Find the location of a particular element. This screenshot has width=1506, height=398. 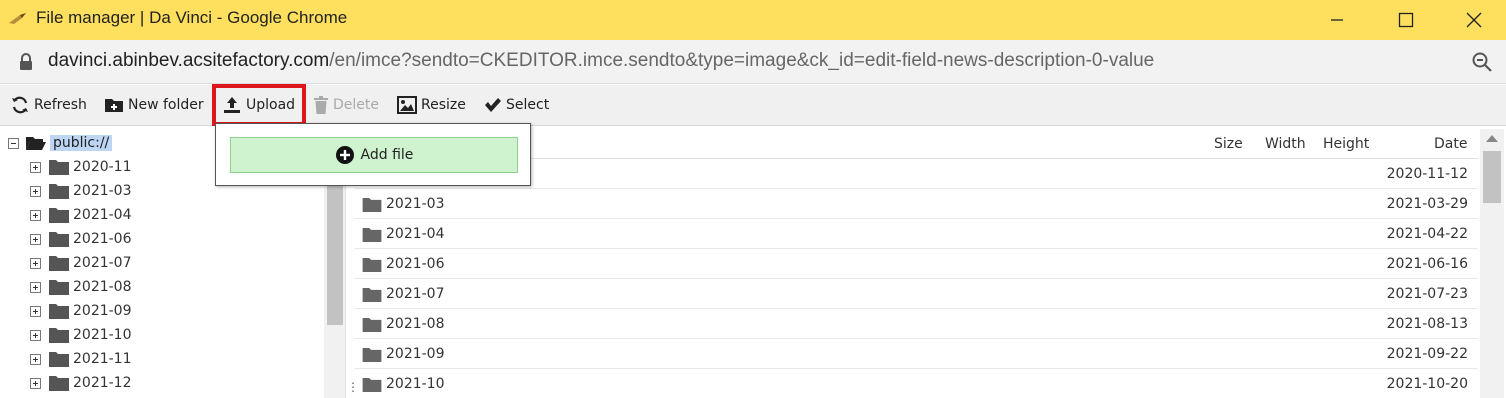

resize-button: Resize is located at coordinates (431, 105).